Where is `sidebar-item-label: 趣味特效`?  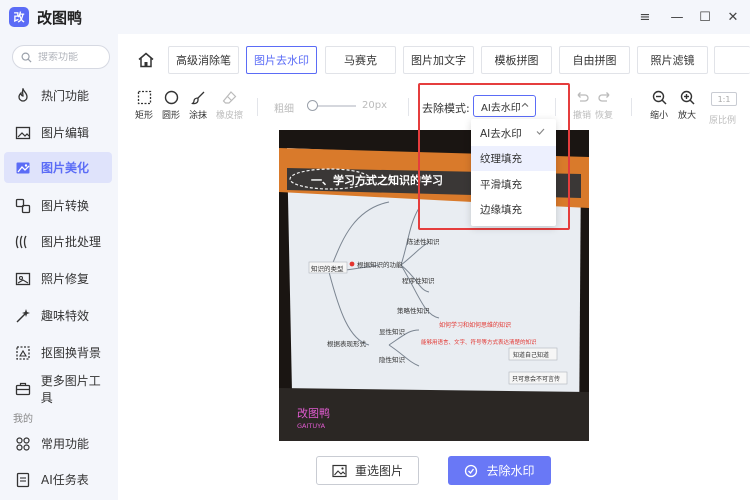 sidebar-item-label: 趣味特效 is located at coordinates (65, 316).